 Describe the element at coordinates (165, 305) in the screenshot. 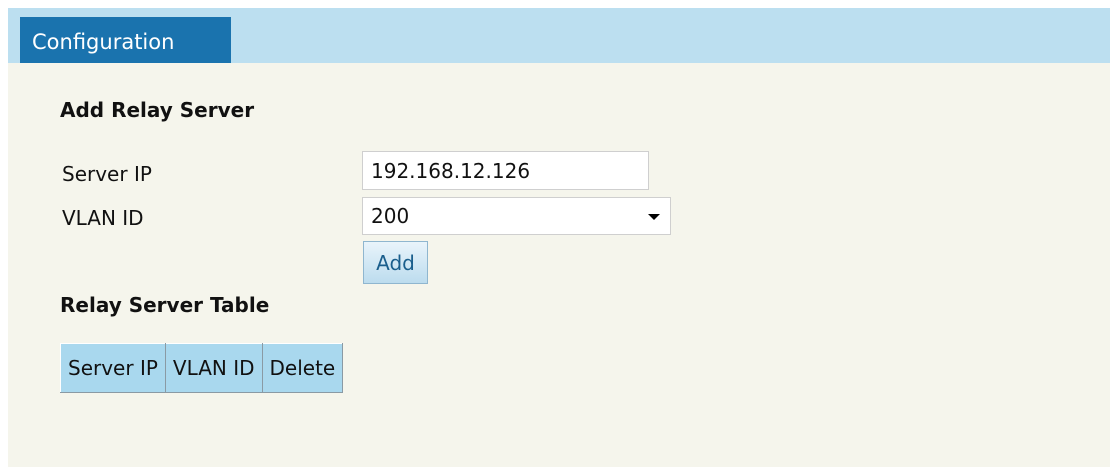

I see `relay-server-table-heading: Relay Server Table` at that location.